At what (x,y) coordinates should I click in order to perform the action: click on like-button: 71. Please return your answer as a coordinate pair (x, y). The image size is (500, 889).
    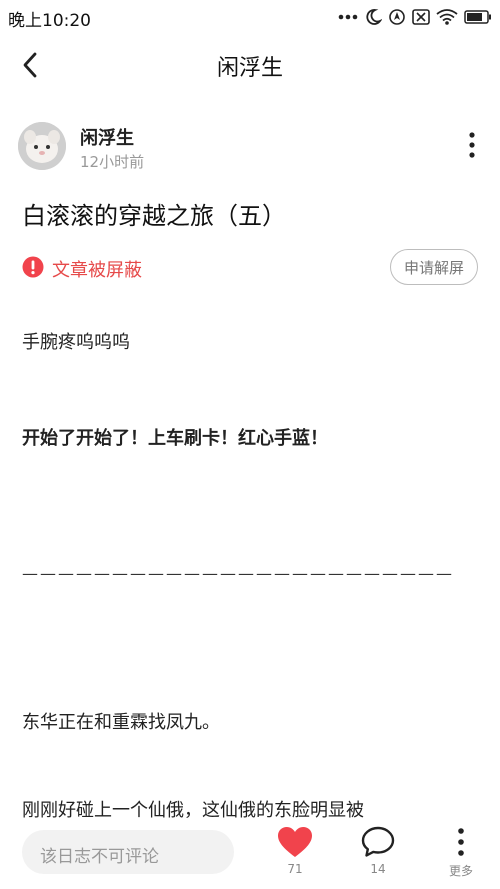
    Looking at the image, I should click on (295, 856).